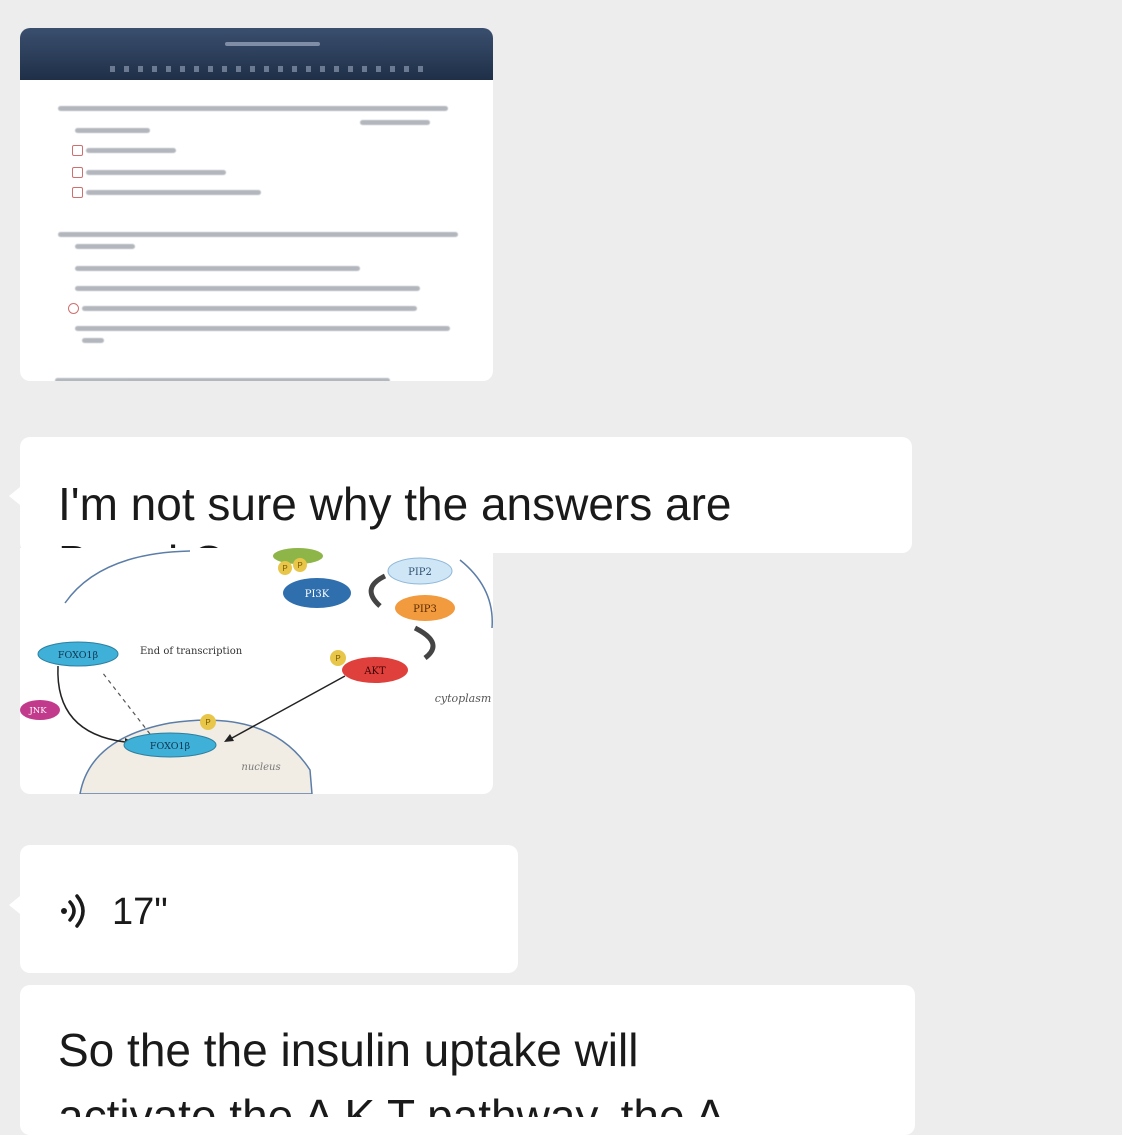 The image size is (1122, 1135). What do you see at coordinates (463, 698) in the screenshot?
I see `cytoplasm-label: cytoplasm` at bounding box center [463, 698].